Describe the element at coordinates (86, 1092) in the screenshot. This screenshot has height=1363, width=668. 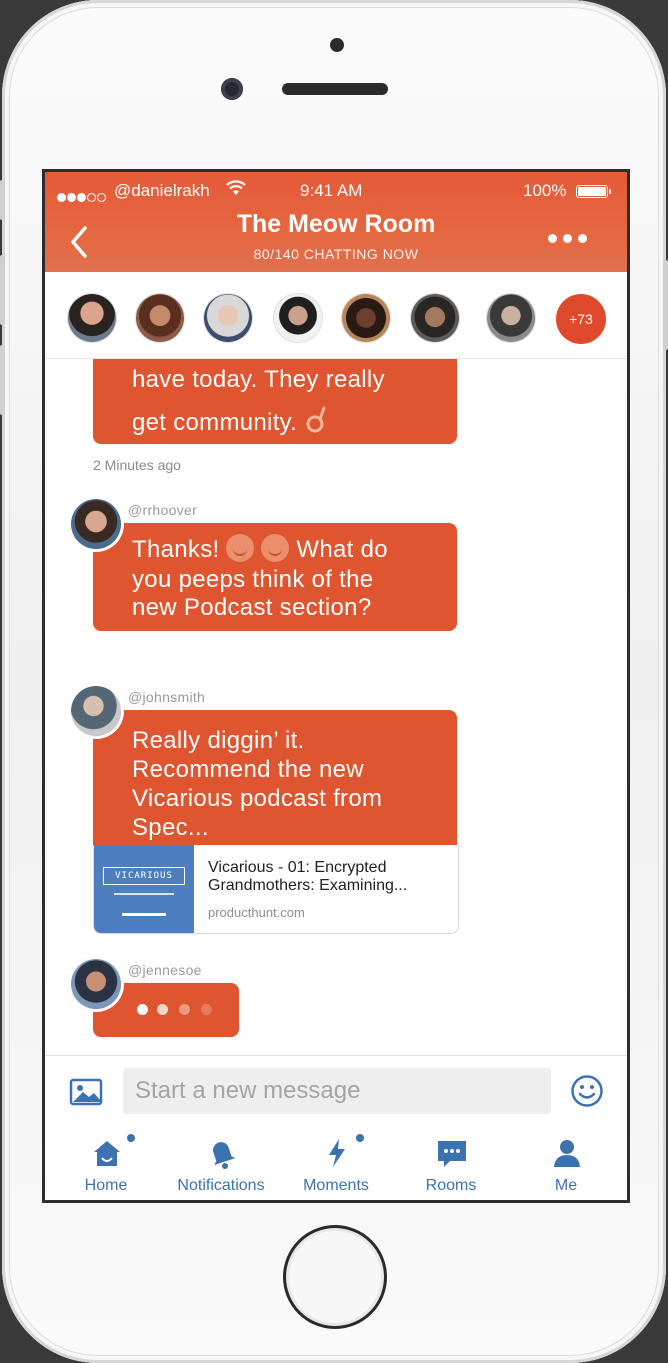
I see `image-attach-icon` at that location.